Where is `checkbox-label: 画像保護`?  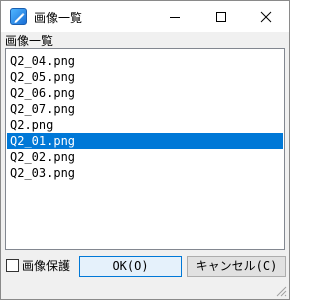 checkbox-label: 画像保護 is located at coordinates (46, 266).